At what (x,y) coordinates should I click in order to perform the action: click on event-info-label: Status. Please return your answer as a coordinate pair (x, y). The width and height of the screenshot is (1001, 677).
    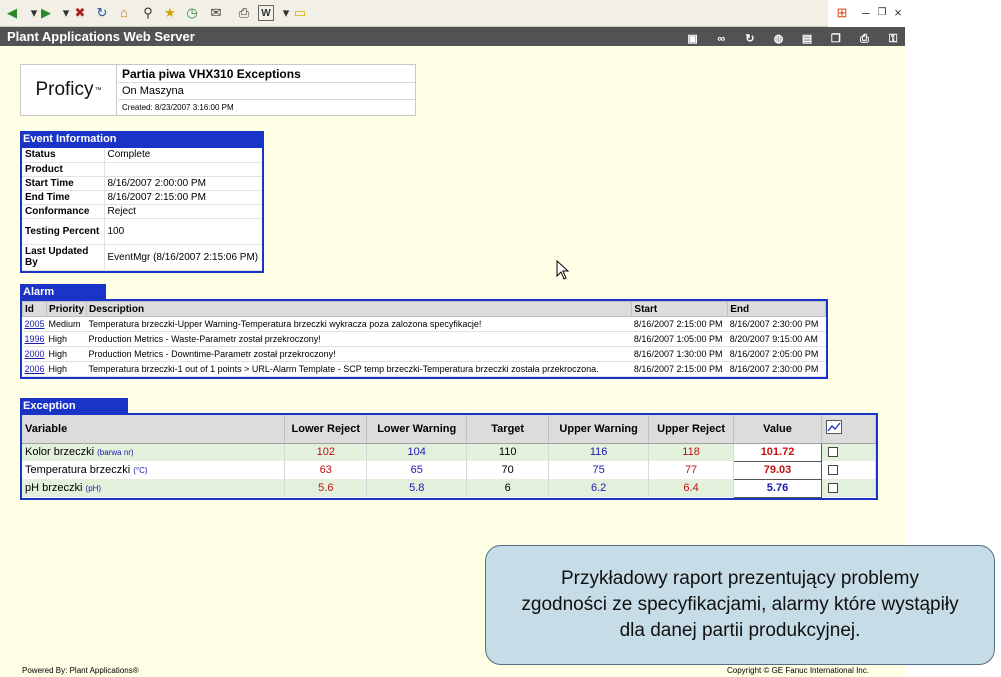
    Looking at the image, I should click on (63, 155).